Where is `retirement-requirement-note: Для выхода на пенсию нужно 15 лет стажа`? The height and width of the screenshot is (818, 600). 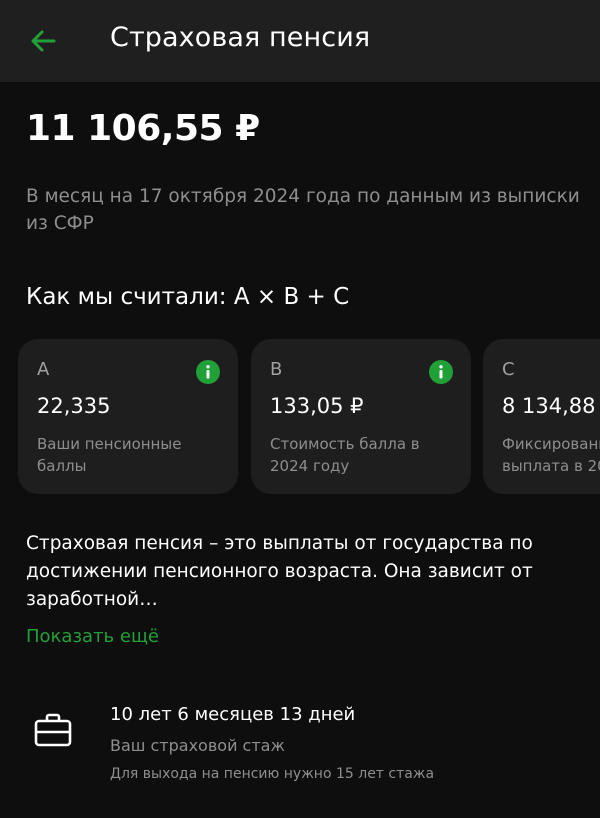
retirement-requirement-note: Для выхода на пенсию нужно 15 лет стажа is located at coordinates (272, 774).